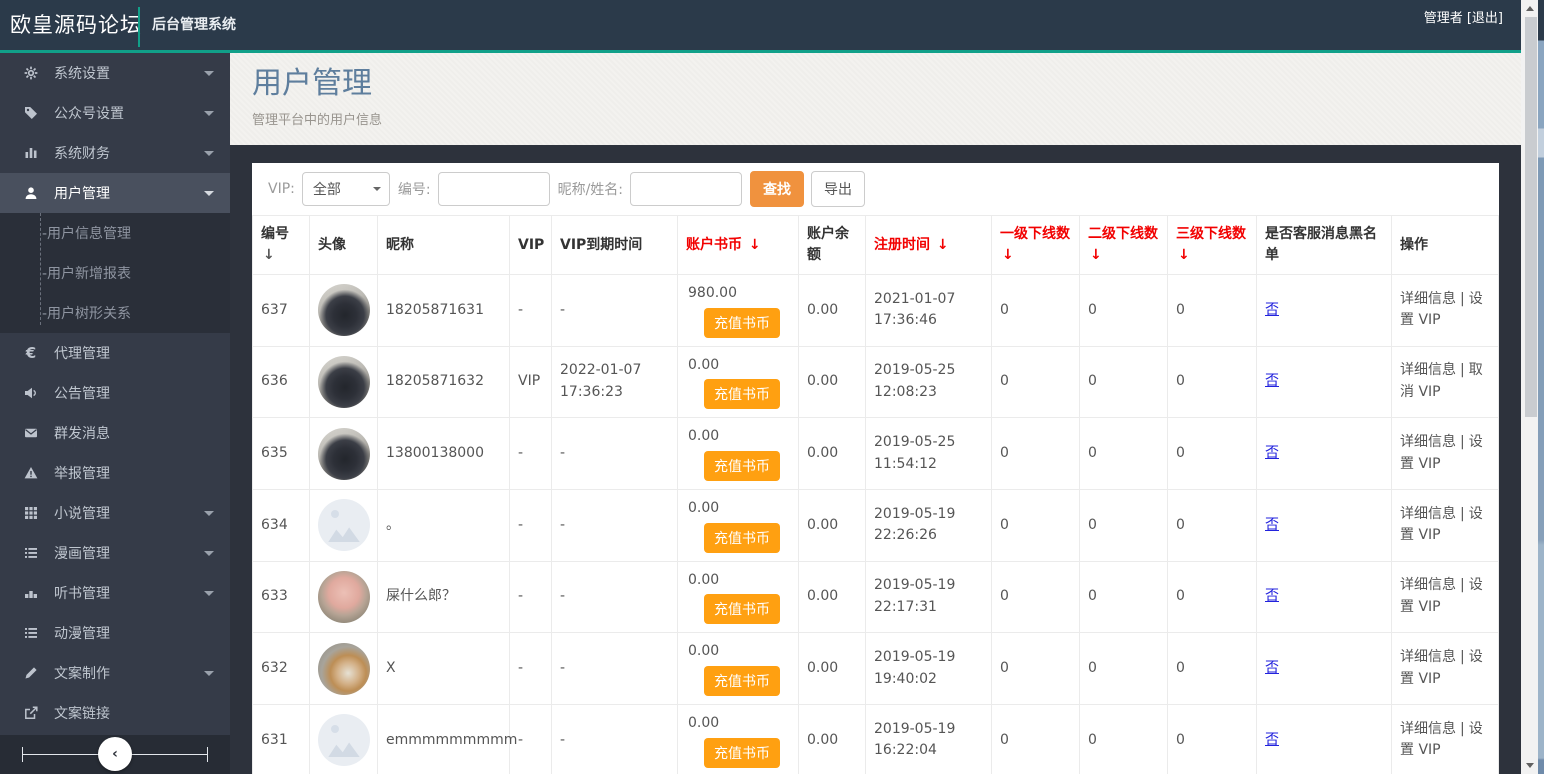 The image size is (1544, 774). What do you see at coordinates (1529, 8) in the screenshot?
I see `scrollbar-up-button` at bounding box center [1529, 8].